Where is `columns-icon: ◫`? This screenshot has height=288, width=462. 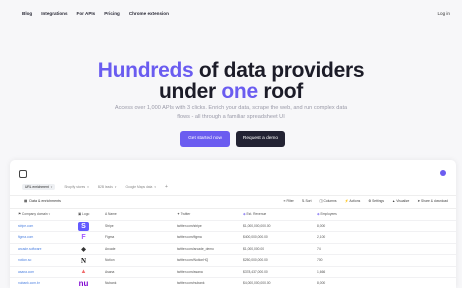
columns-icon: ◫ is located at coordinates (321, 201).